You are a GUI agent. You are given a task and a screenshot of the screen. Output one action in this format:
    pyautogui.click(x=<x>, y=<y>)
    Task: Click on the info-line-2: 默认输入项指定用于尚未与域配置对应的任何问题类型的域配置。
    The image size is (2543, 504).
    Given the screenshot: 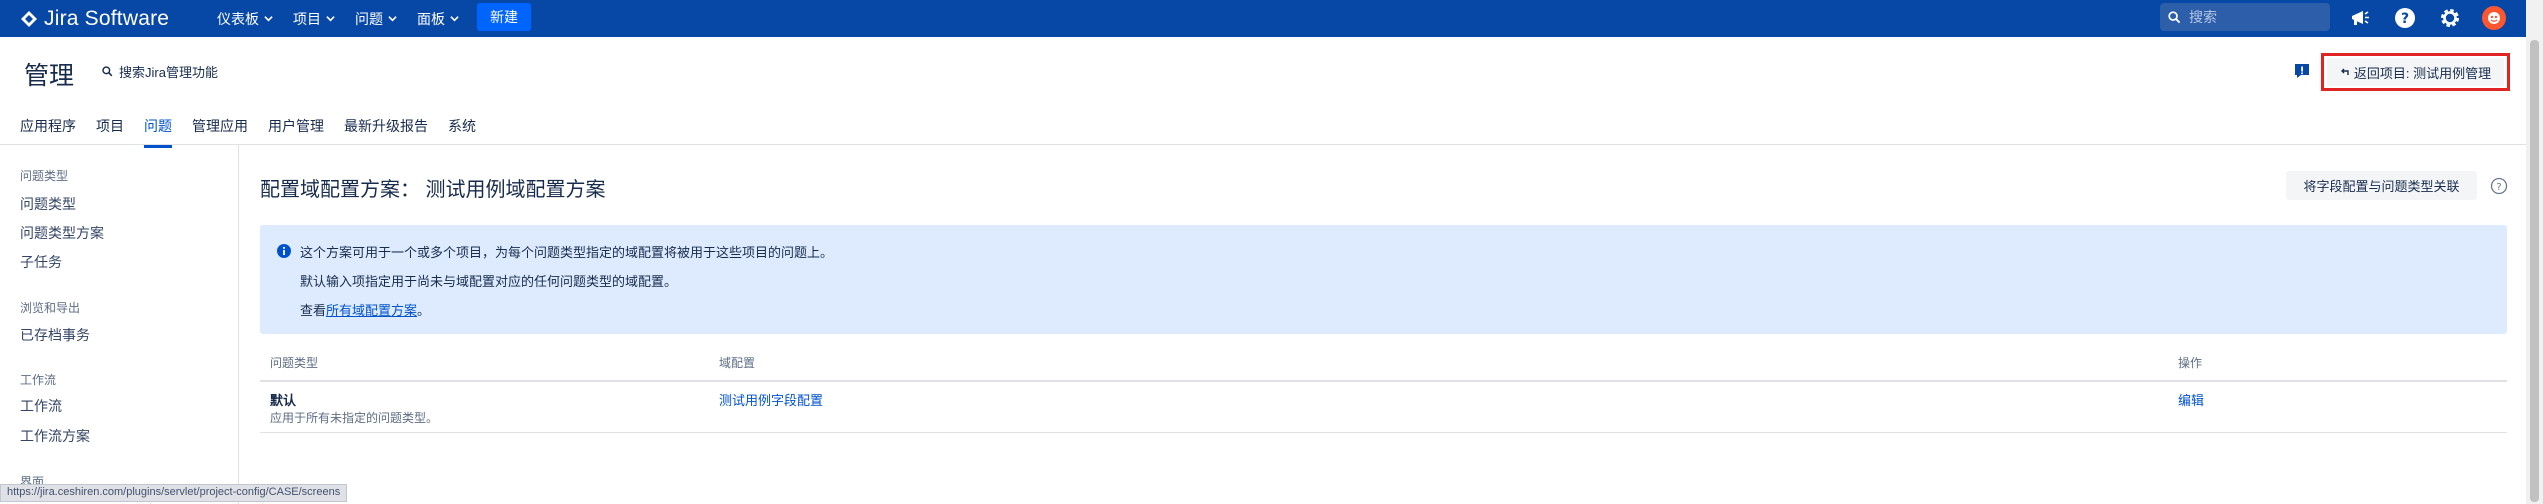 What is the action you would take?
    pyautogui.click(x=489, y=281)
    